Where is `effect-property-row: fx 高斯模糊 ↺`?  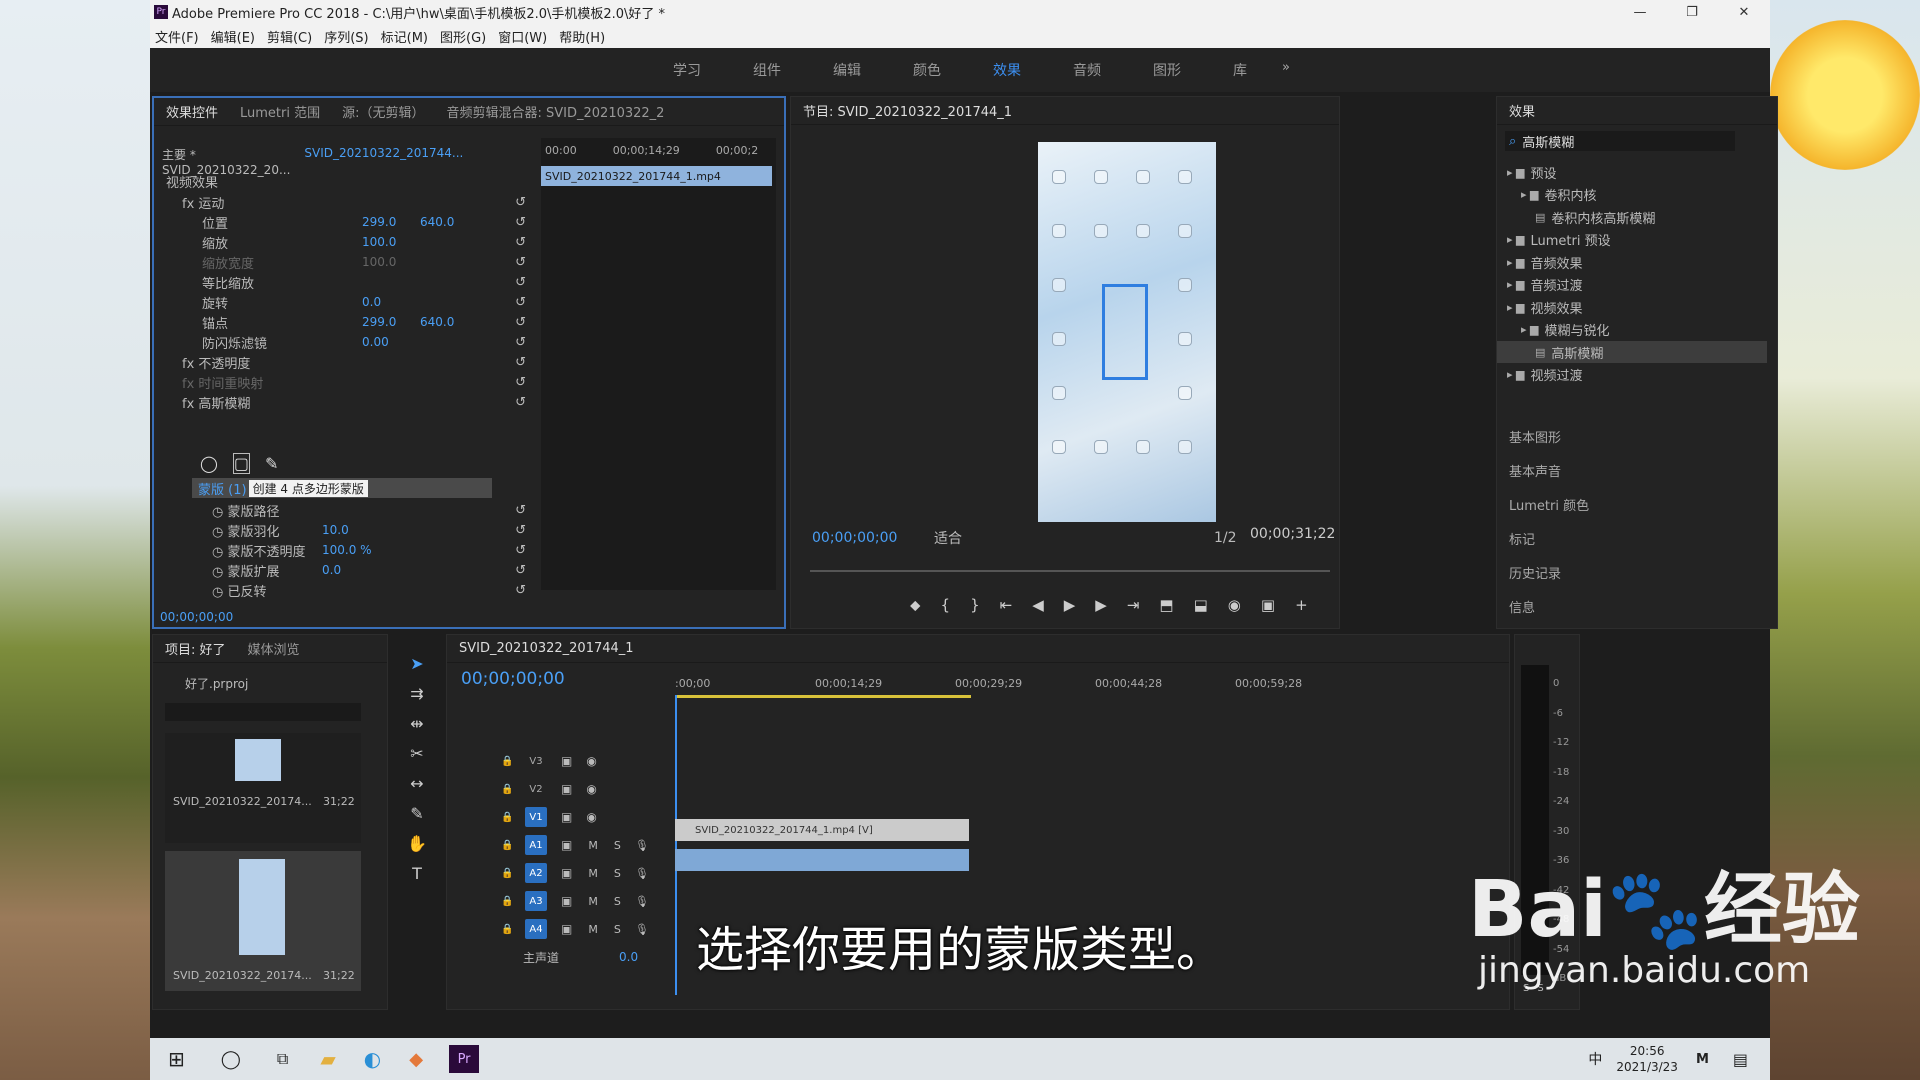
effect-property-row: fx 高斯模糊 ↺ is located at coordinates (344, 402).